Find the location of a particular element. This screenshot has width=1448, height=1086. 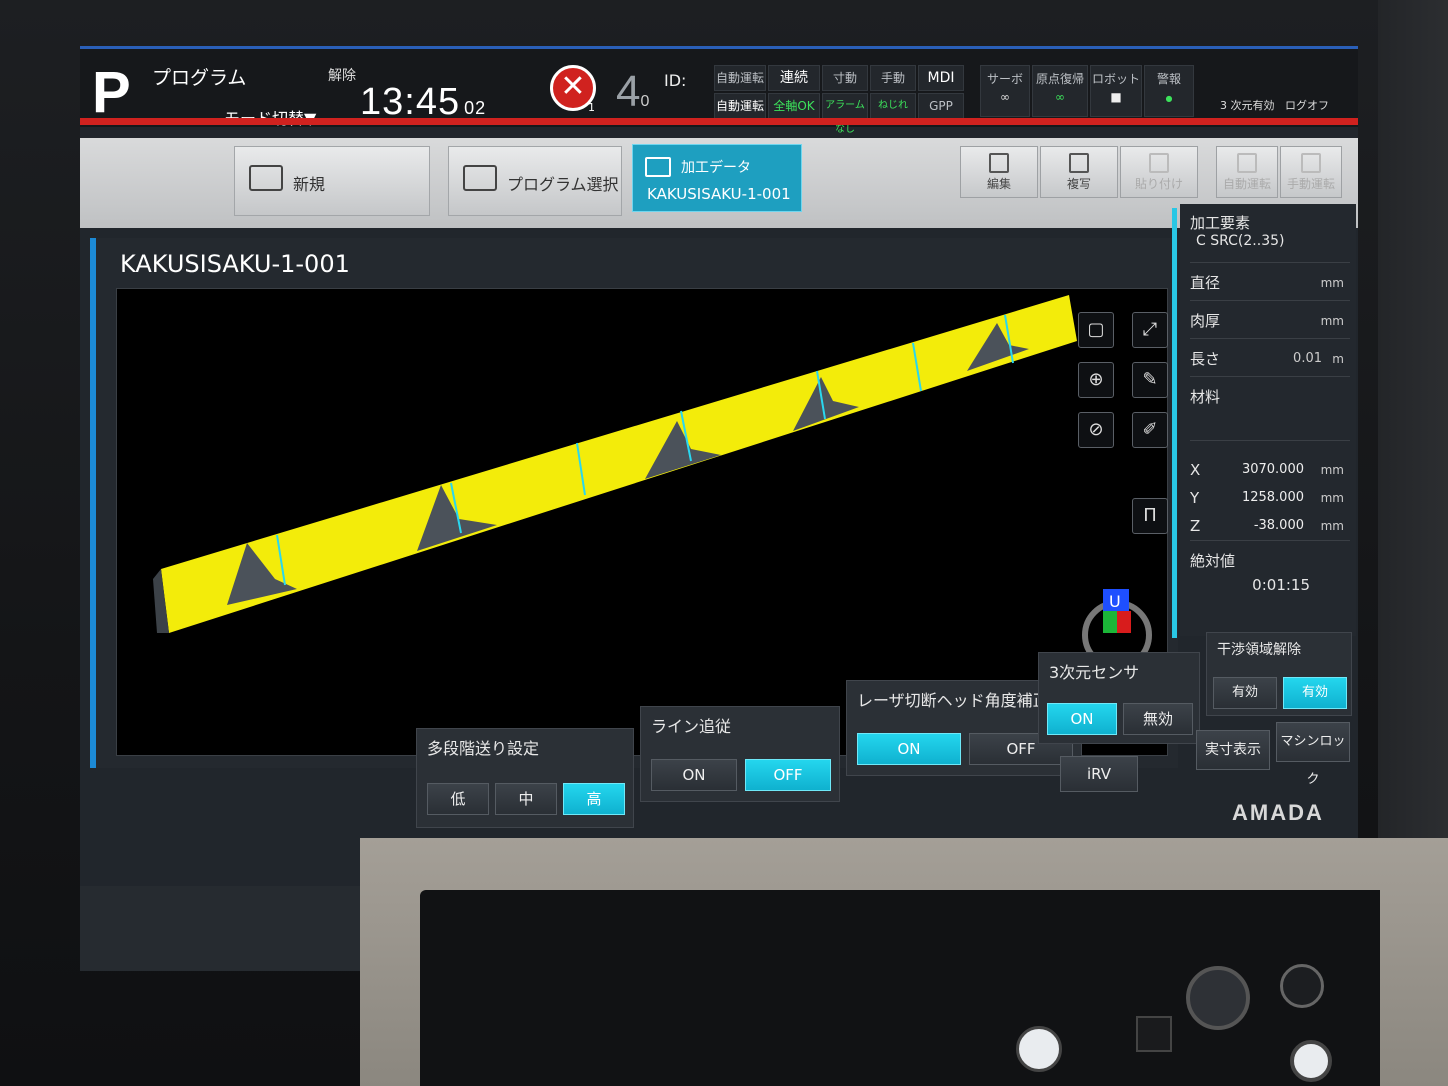

new-button: 新規 is located at coordinates (332, 181).